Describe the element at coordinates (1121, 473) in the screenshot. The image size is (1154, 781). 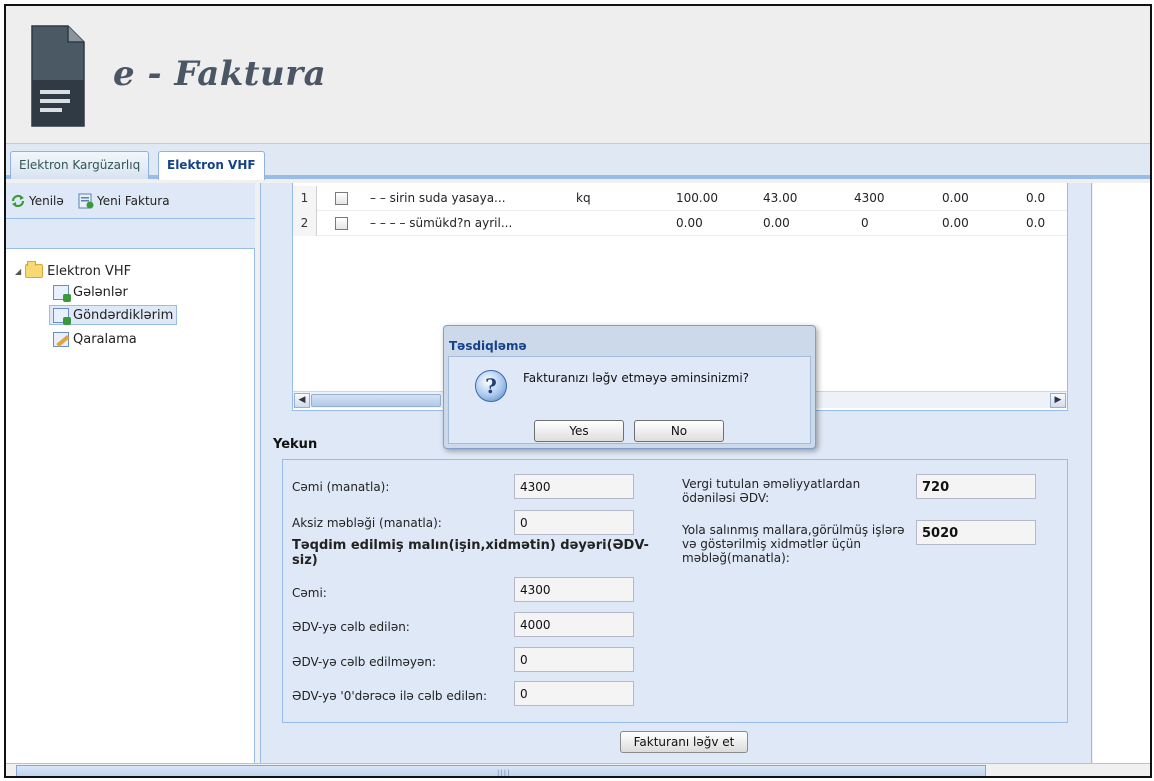
I see `right-empty-area` at that location.